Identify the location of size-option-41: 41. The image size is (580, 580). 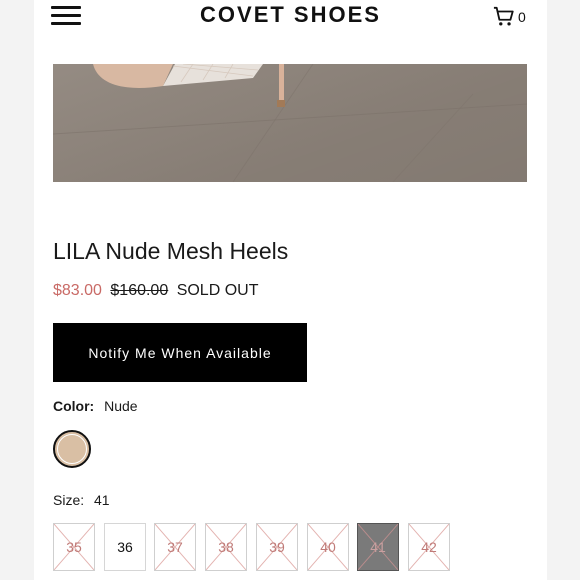
(378, 547).